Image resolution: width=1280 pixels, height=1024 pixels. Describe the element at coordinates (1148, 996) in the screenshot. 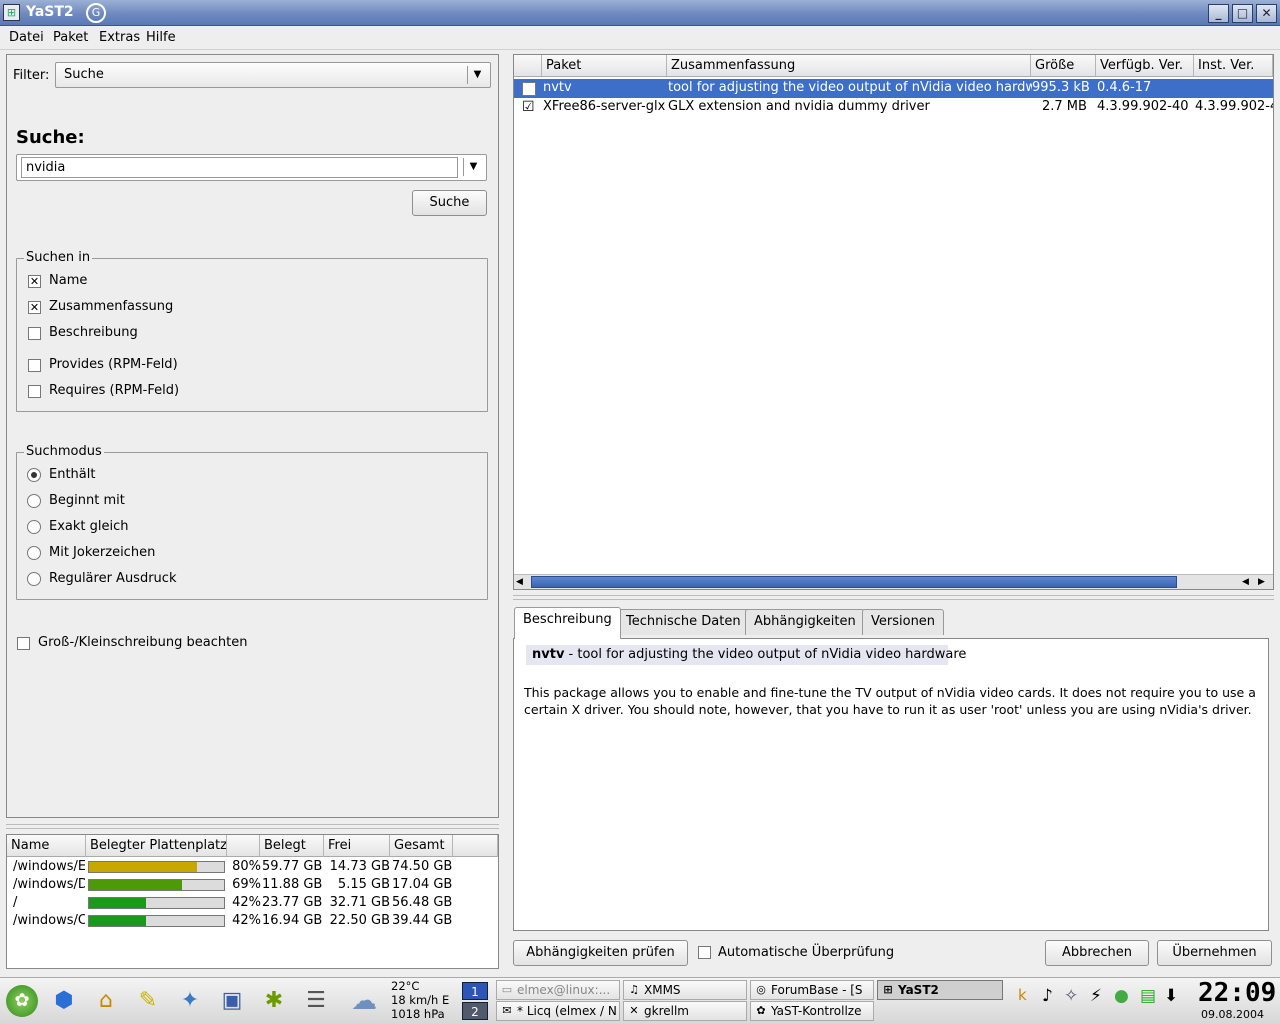

I see `monitor-icon: ▤` at that location.